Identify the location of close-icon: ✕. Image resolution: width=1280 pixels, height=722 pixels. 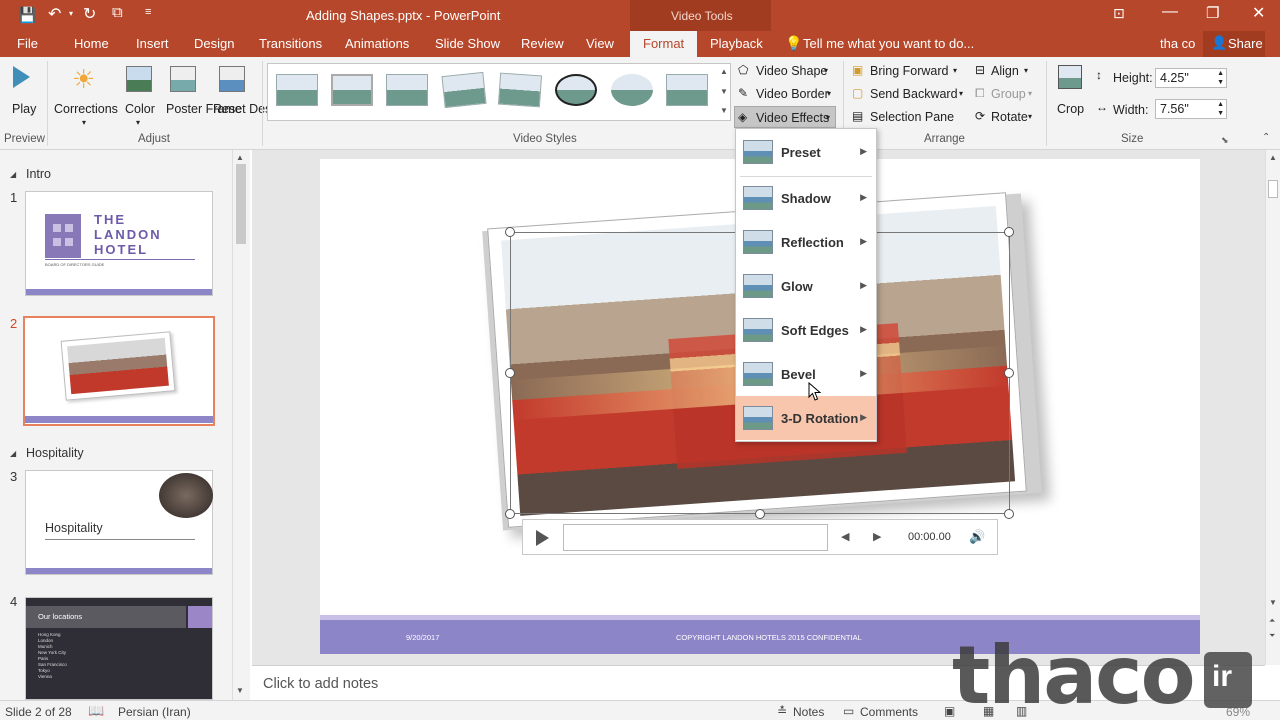
(1258, 13).